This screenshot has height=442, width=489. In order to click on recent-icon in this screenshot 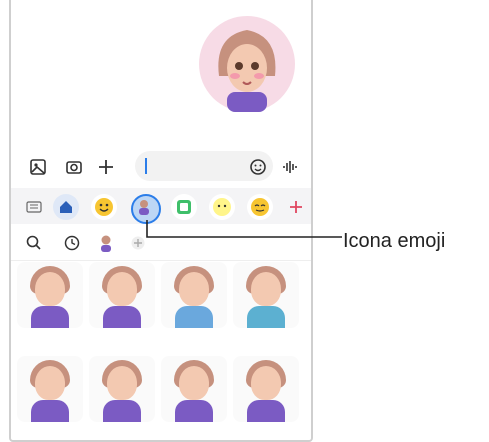, I will do `click(72, 243)`.